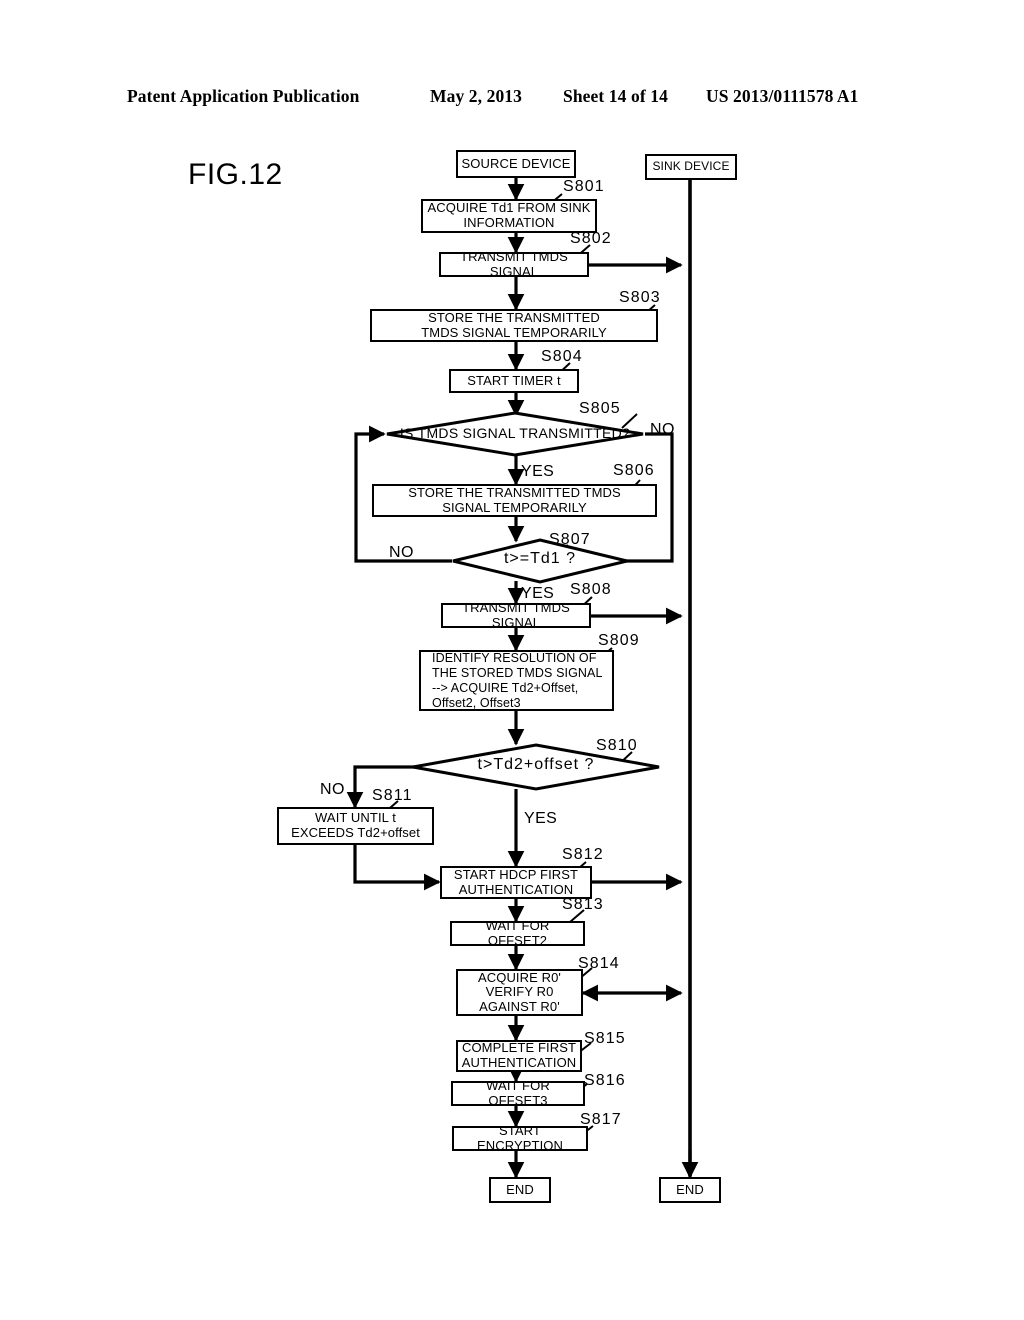 This screenshot has width=1024, height=1320. Describe the element at coordinates (538, 471) in the screenshot. I see `branch-label-s805-yes: YES` at that location.